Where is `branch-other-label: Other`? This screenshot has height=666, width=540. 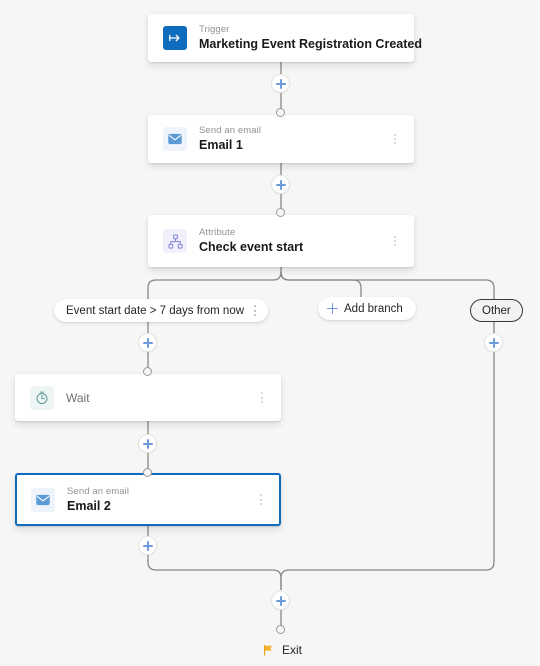
branch-other-label: Other is located at coordinates (496, 310).